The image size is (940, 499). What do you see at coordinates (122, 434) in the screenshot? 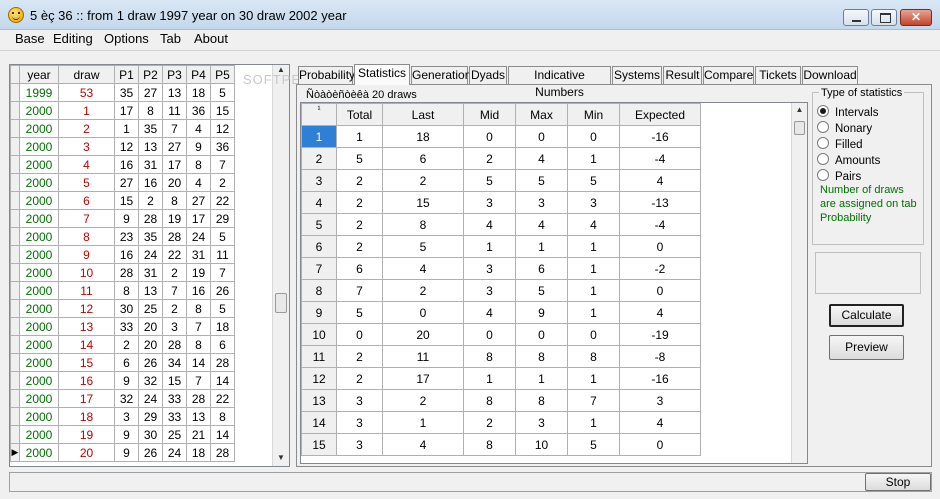
I see `draw-row: 2000 19 9 30 25 21 14` at bounding box center [122, 434].